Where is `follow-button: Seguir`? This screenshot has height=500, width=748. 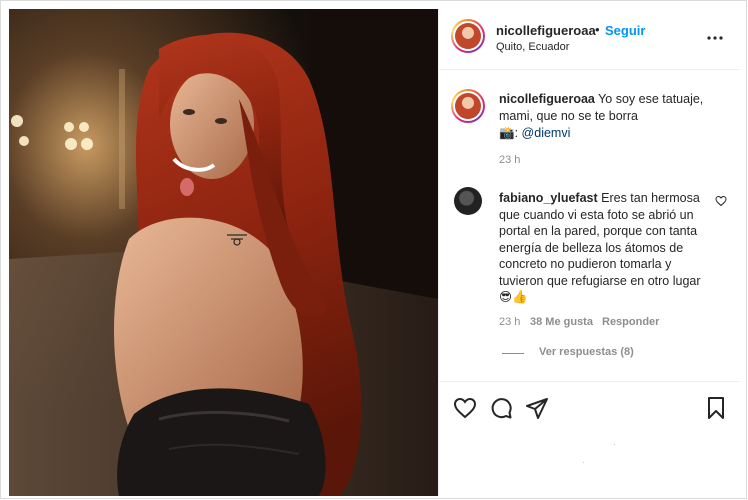 follow-button: Seguir is located at coordinates (625, 30).